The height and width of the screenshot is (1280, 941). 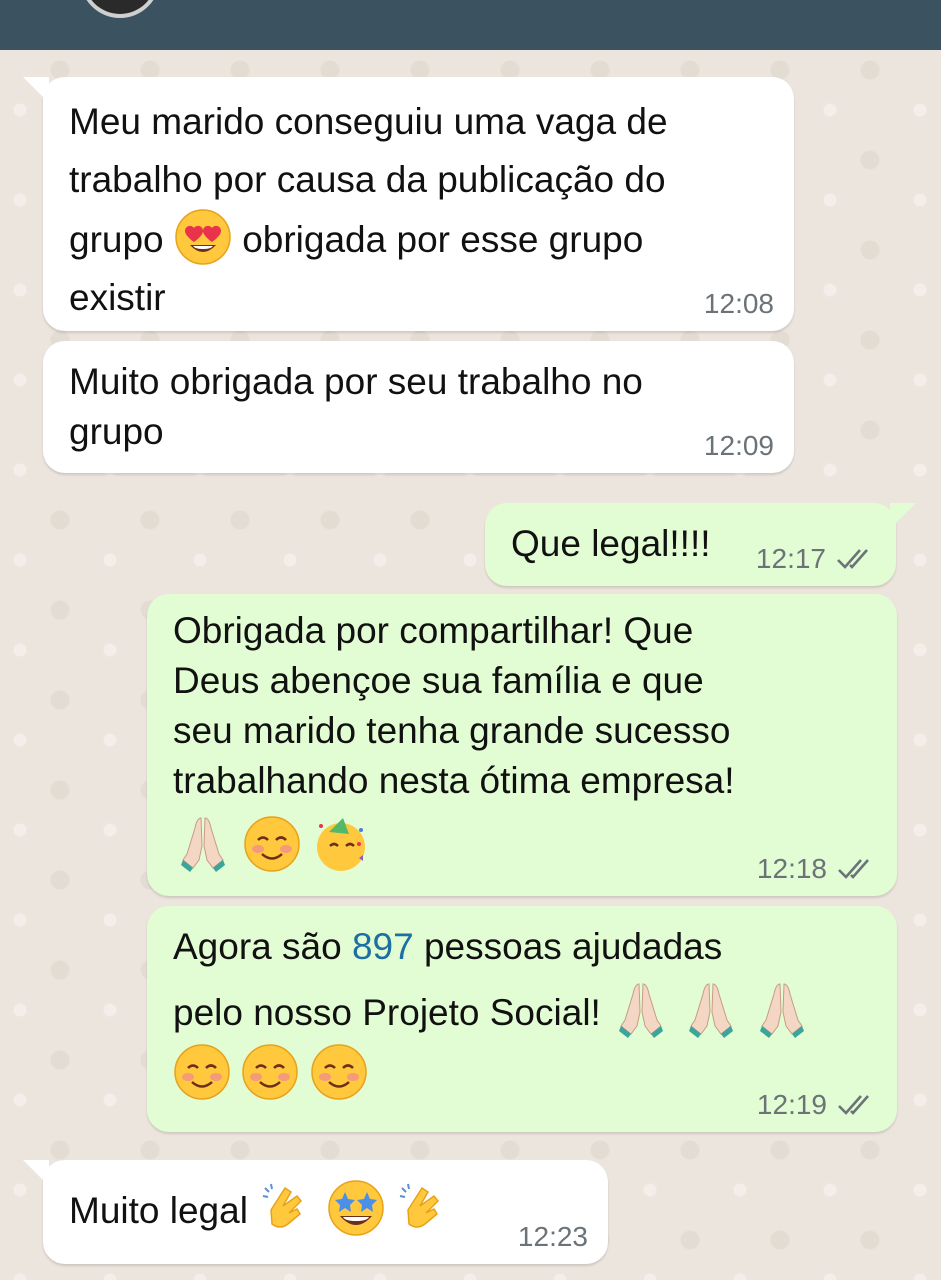 What do you see at coordinates (383, 946) in the screenshot?
I see `people-count-number: 897` at bounding box center [383, 946].